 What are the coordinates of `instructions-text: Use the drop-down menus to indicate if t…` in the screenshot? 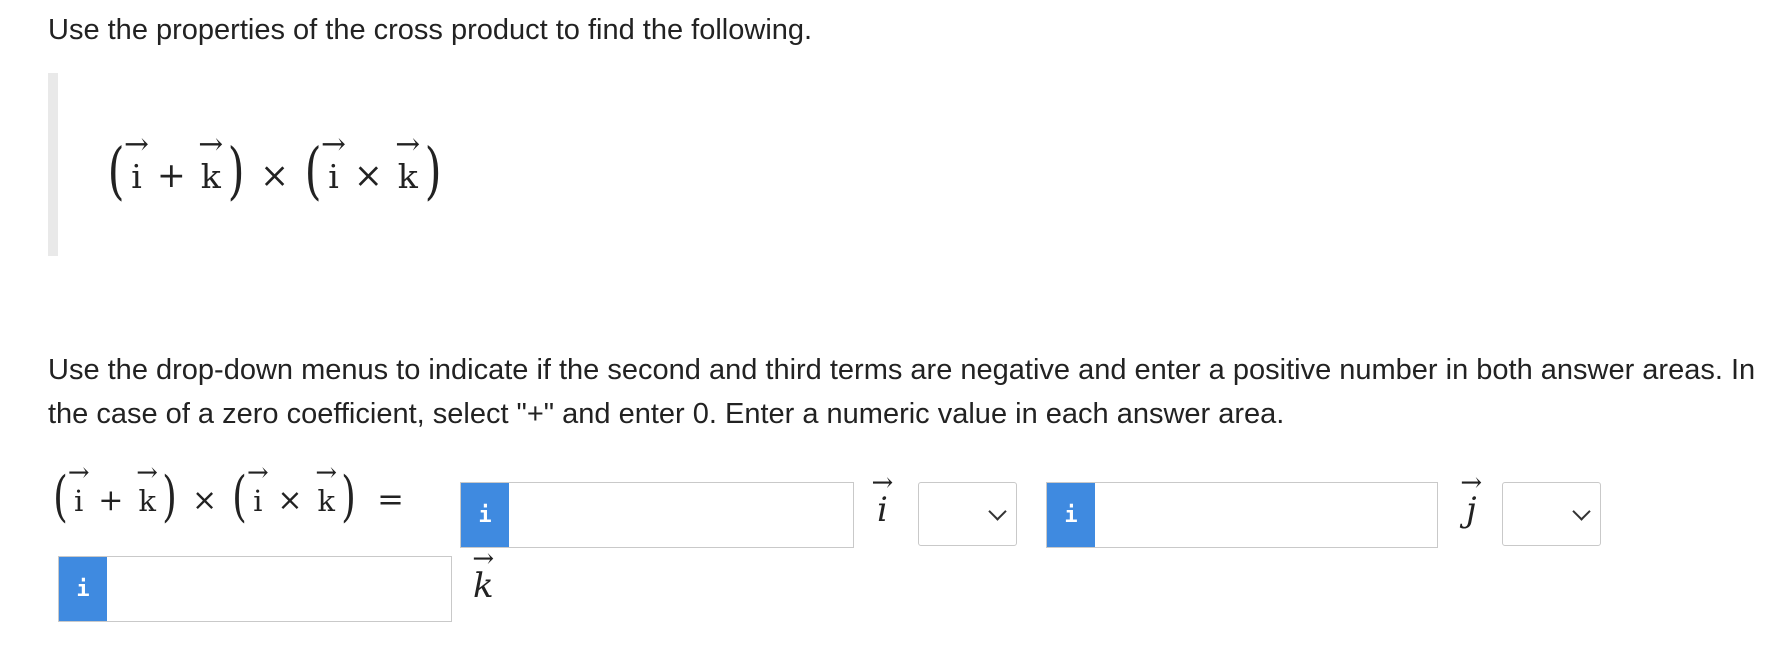 It's located at (902, 392).